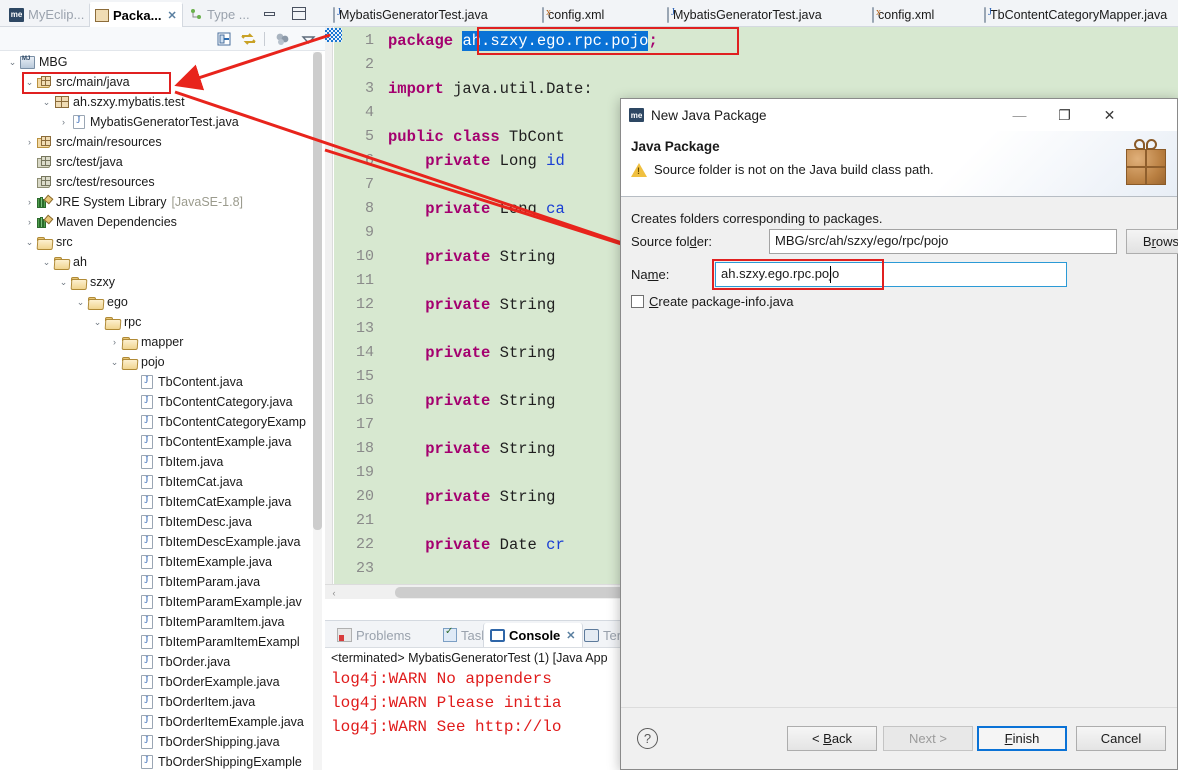  I want to click on tree-item-src-test-java: src/test/java, so click(158, 162).